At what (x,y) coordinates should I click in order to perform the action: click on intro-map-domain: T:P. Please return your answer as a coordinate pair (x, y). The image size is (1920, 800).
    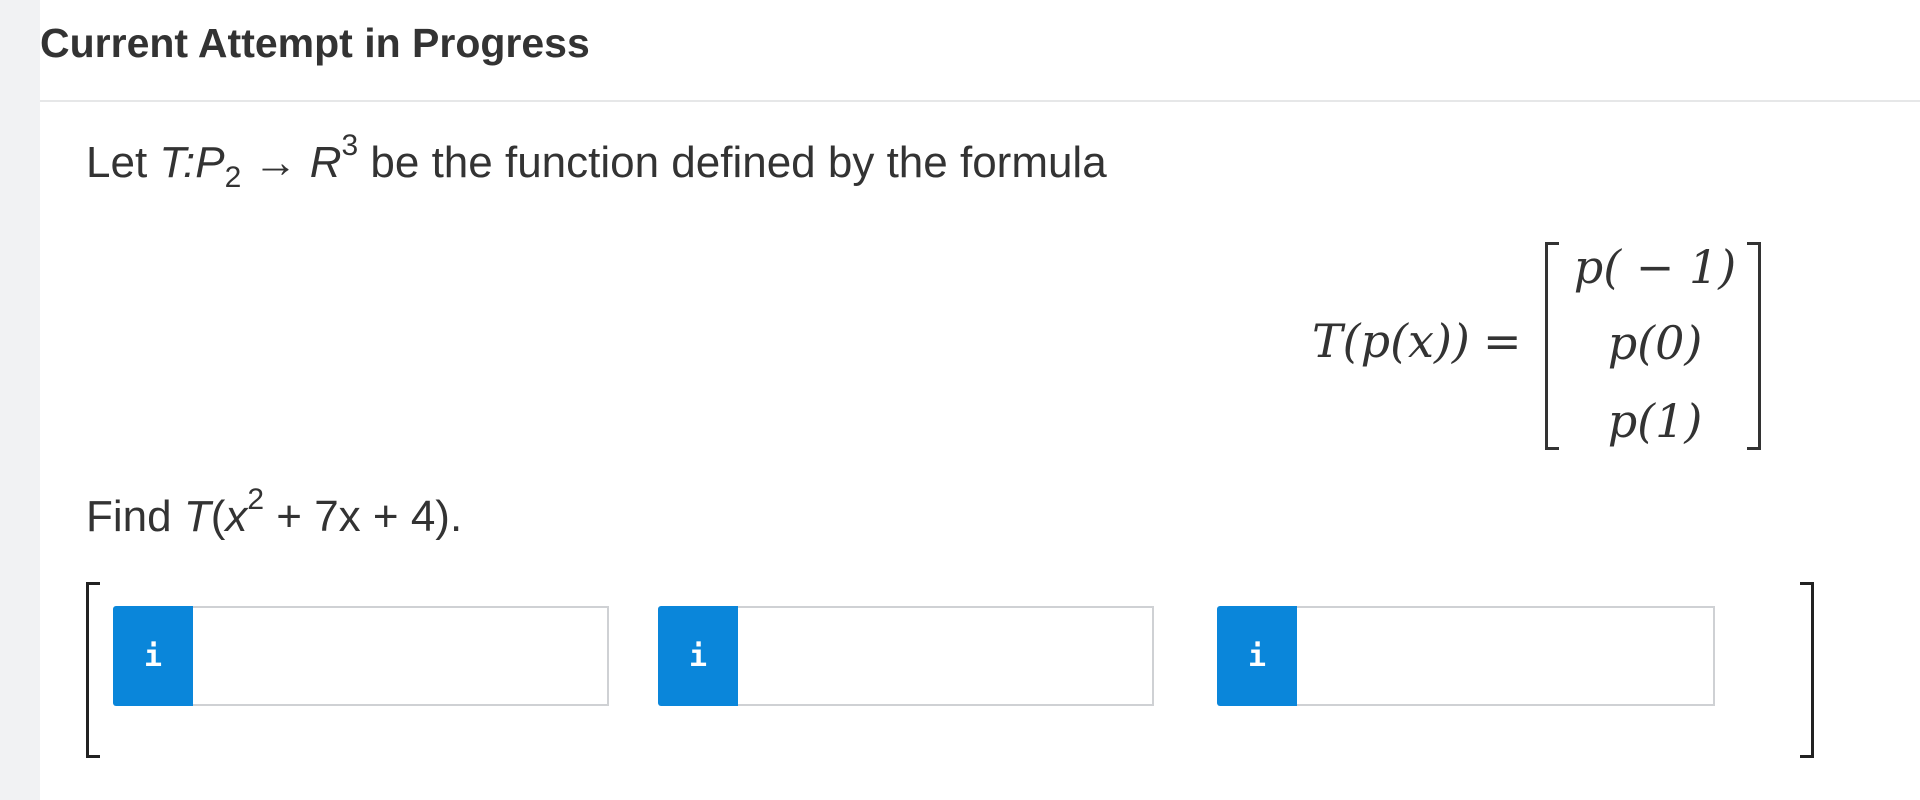
    Looking at the image, I should click on (192, 162).